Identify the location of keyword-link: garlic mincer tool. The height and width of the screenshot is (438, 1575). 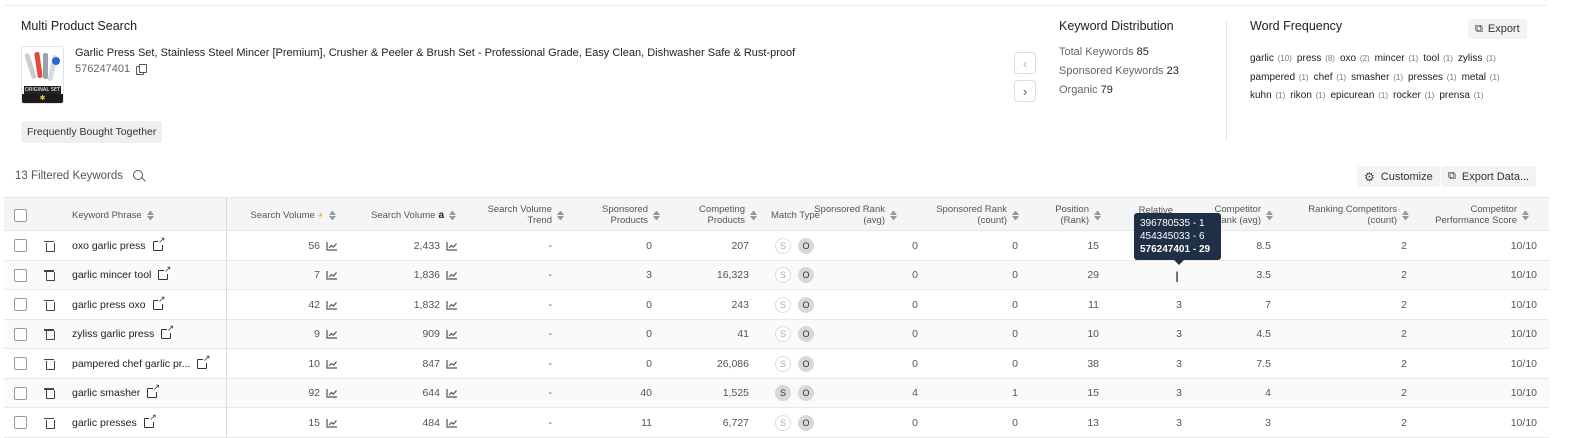
(111, 275).